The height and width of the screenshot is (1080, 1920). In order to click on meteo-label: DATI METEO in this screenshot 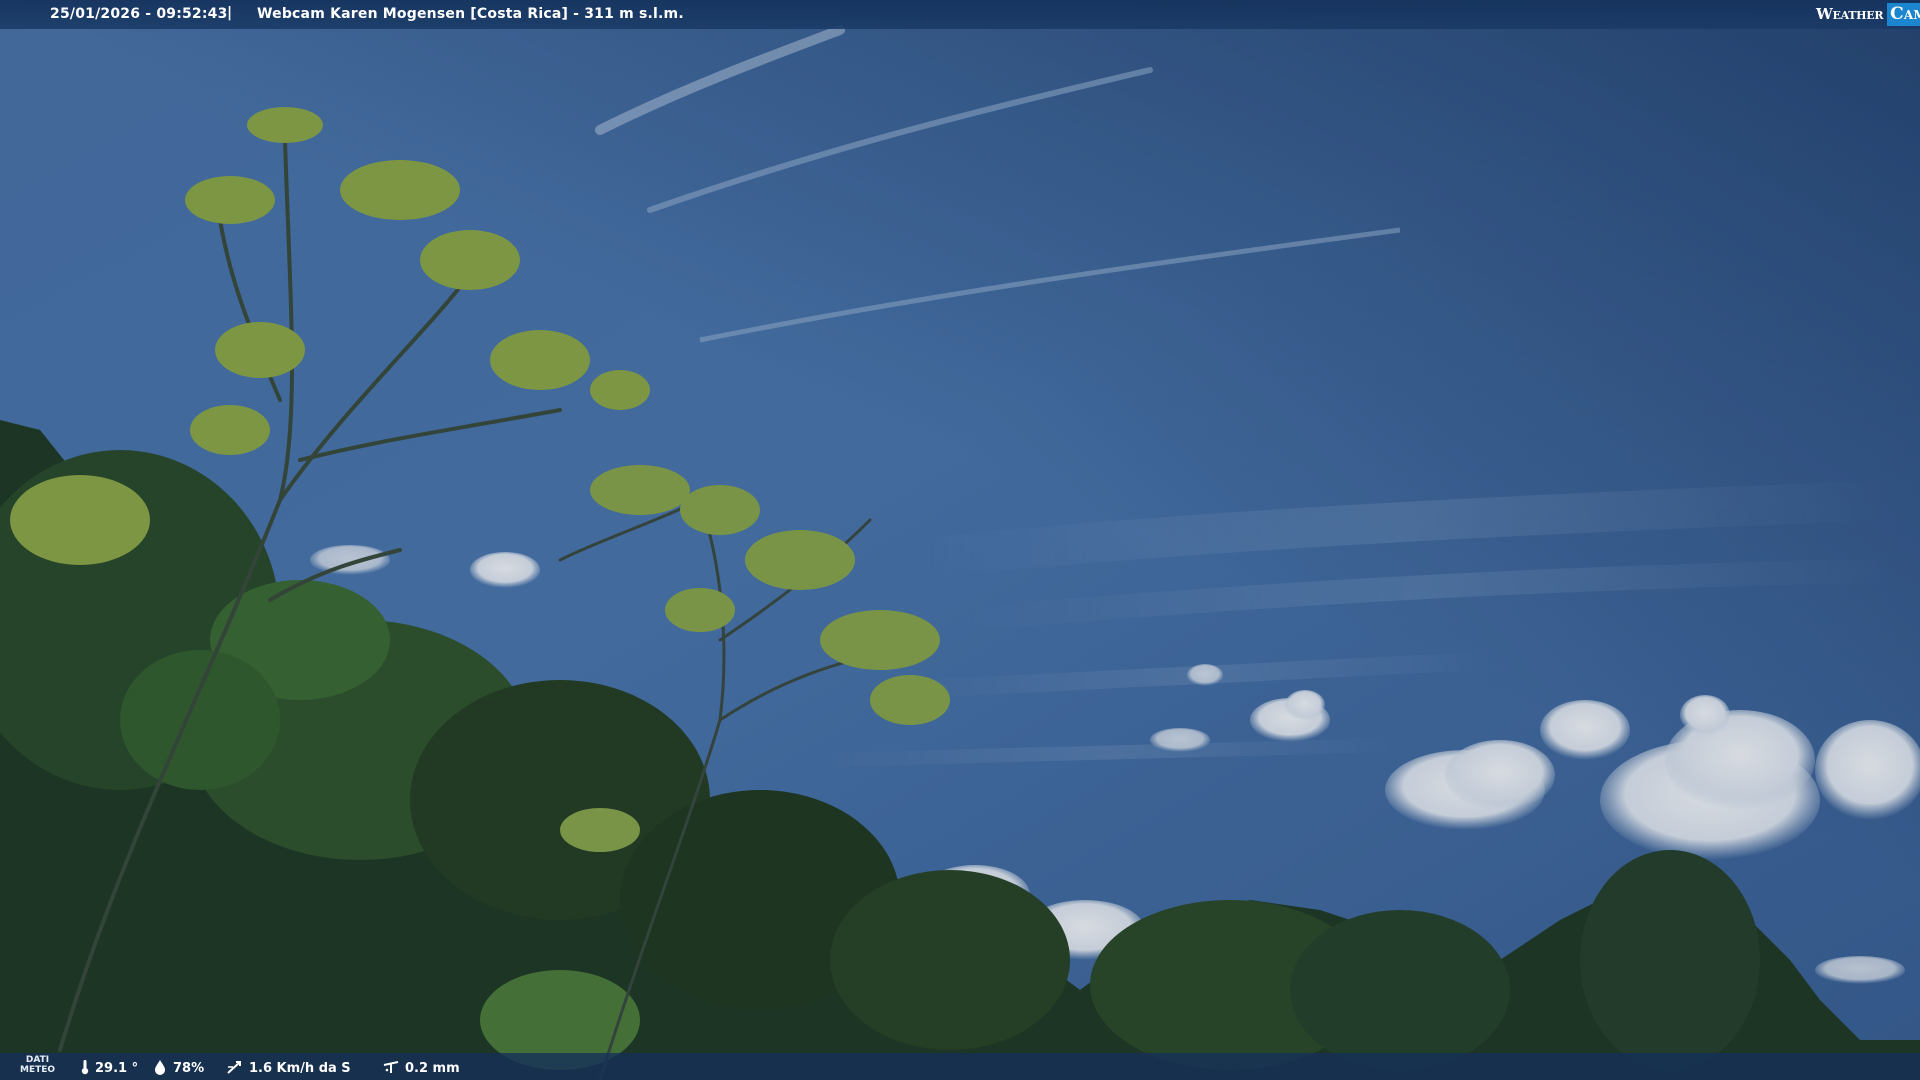, I will do `click(37, 1065)`.